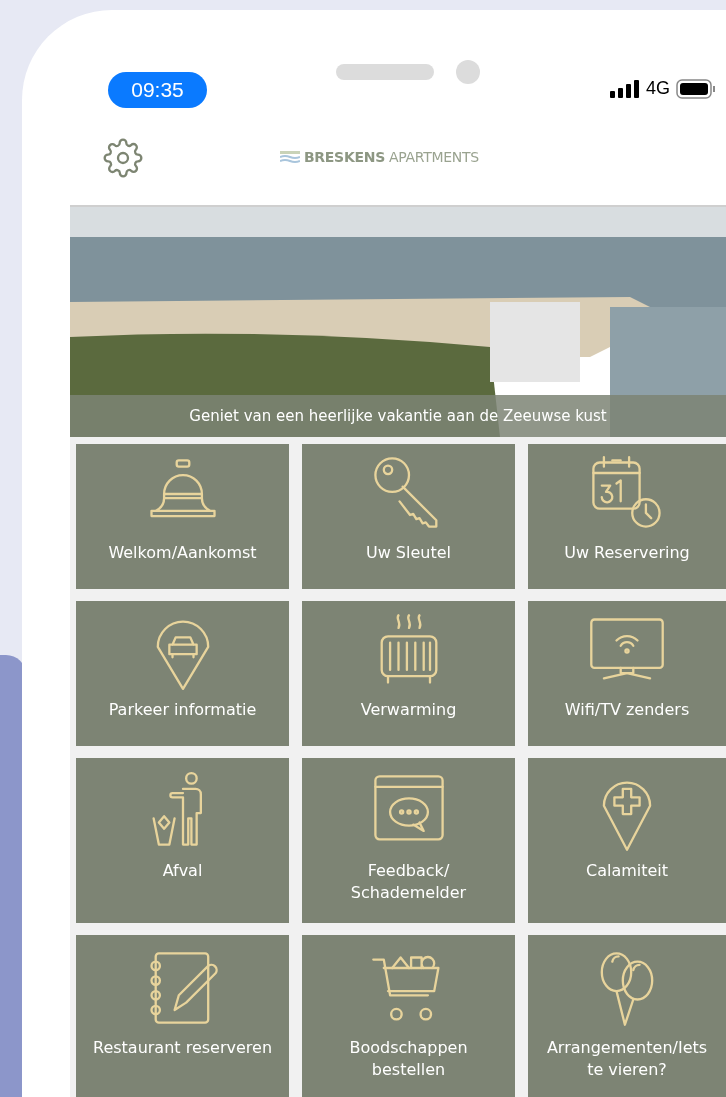 Image resolution: width=726 pixels, height=1097 pixels. What do you see at coordinates (182, 710) in the screenshot?
I see `tile-label: Parkeer informatie` at bounding box center [182, 710].